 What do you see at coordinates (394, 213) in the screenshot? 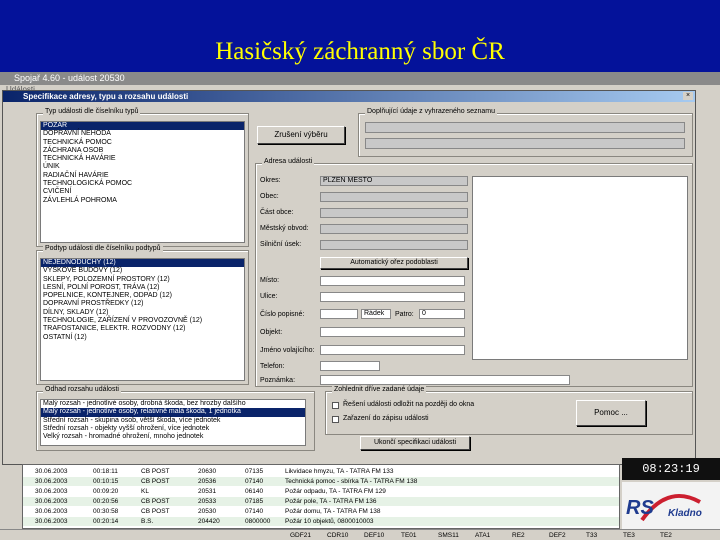
I see `municipality-part-field` at bounding box center [394, 213].